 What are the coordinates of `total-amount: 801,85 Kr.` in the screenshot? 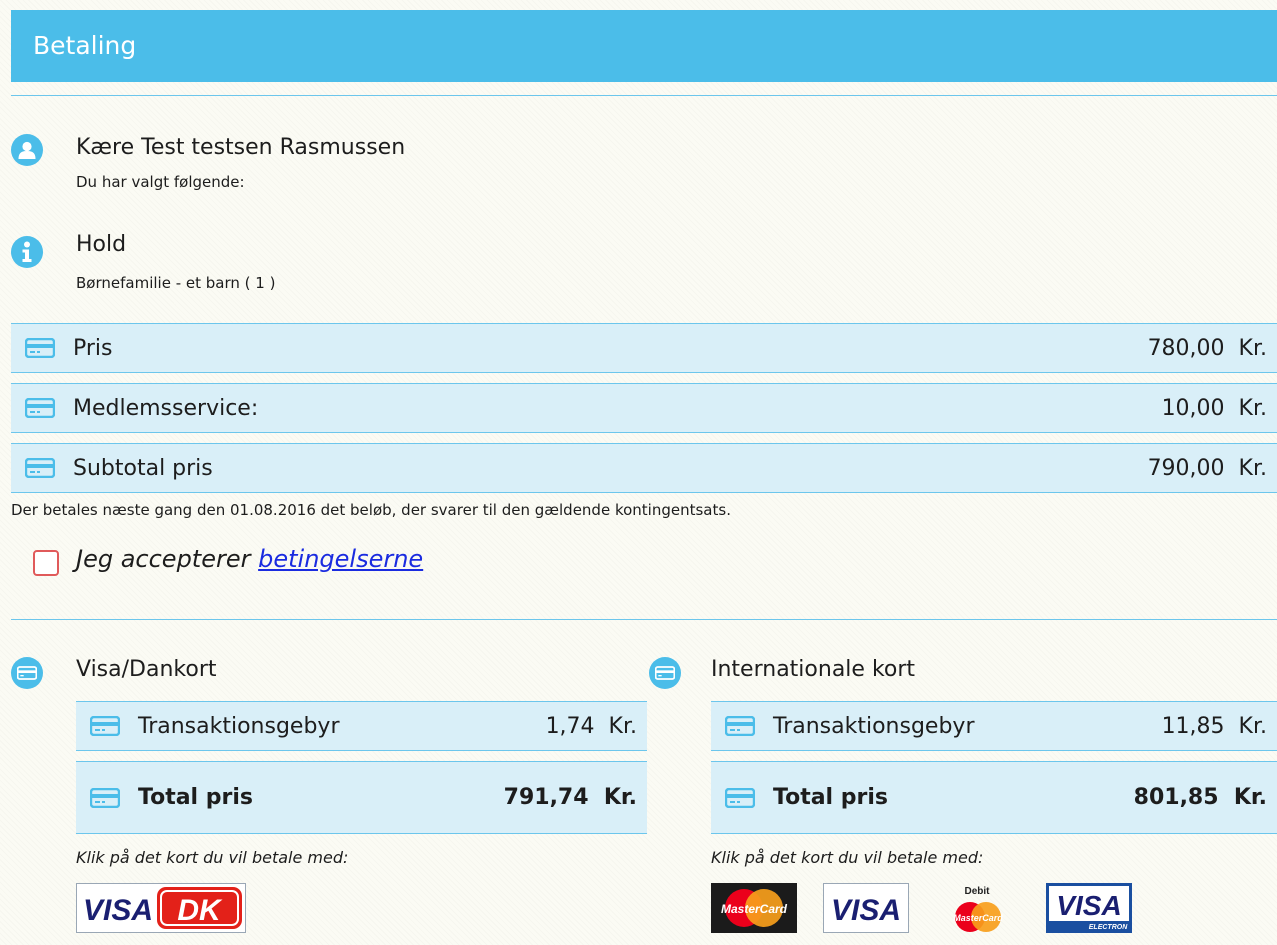 It's located at (1200, 797).